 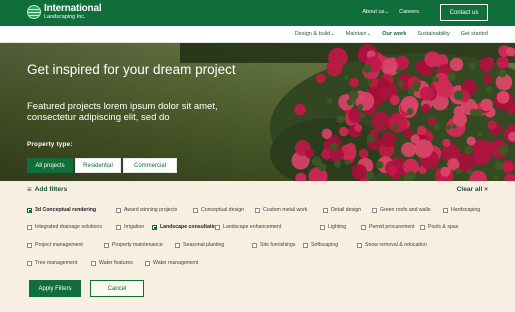 What do you see at coordinates (396, 245) in the screenshot?
I see `filter-option-label: Snow removal & relocation` at bounding box center [396, 245].